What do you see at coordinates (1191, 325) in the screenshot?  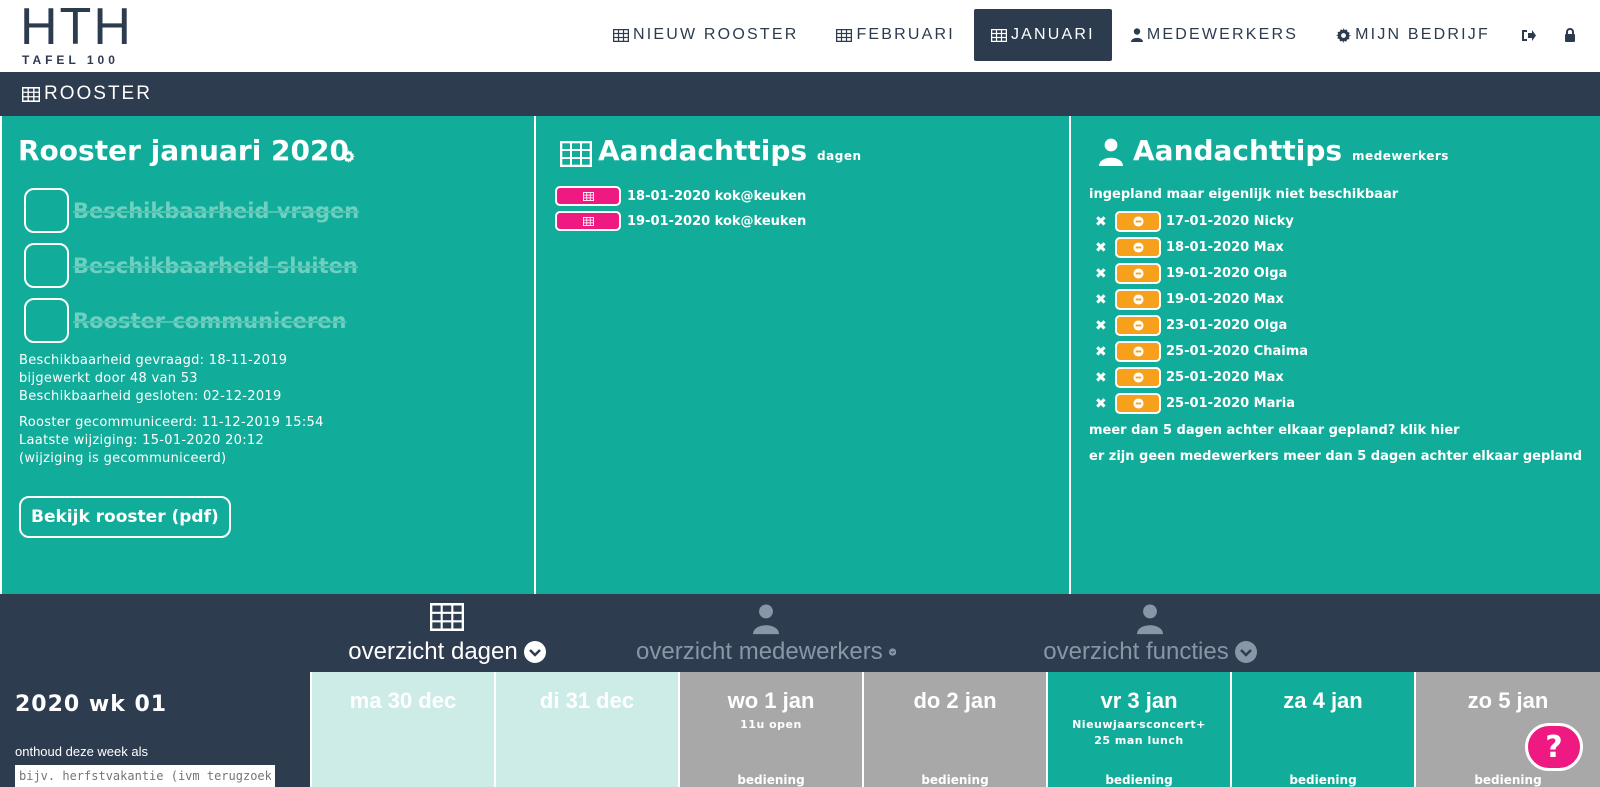 I see `employee-tip-item: ✖ 23-01-2020 Olga` at bounding box center [1191, 325].